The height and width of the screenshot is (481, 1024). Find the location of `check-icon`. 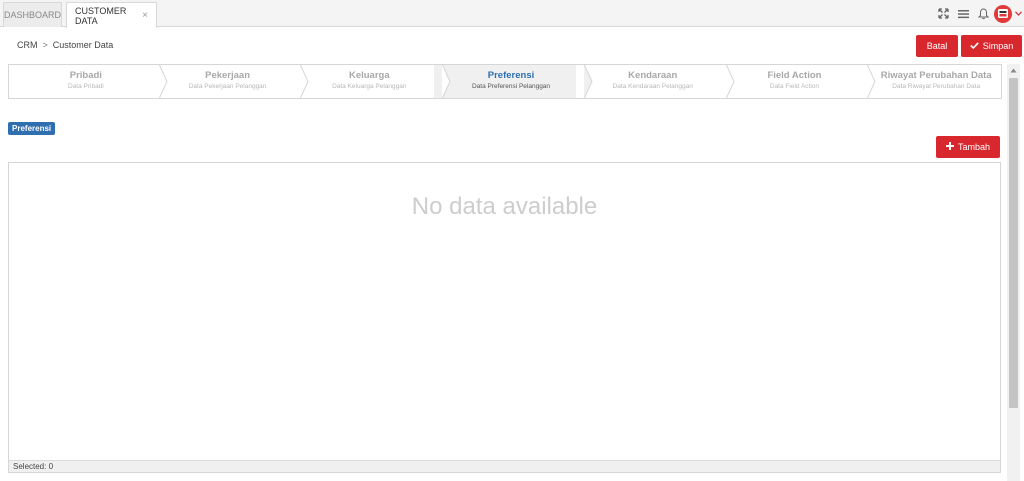

check-icon is located at coordinates (974, 46).